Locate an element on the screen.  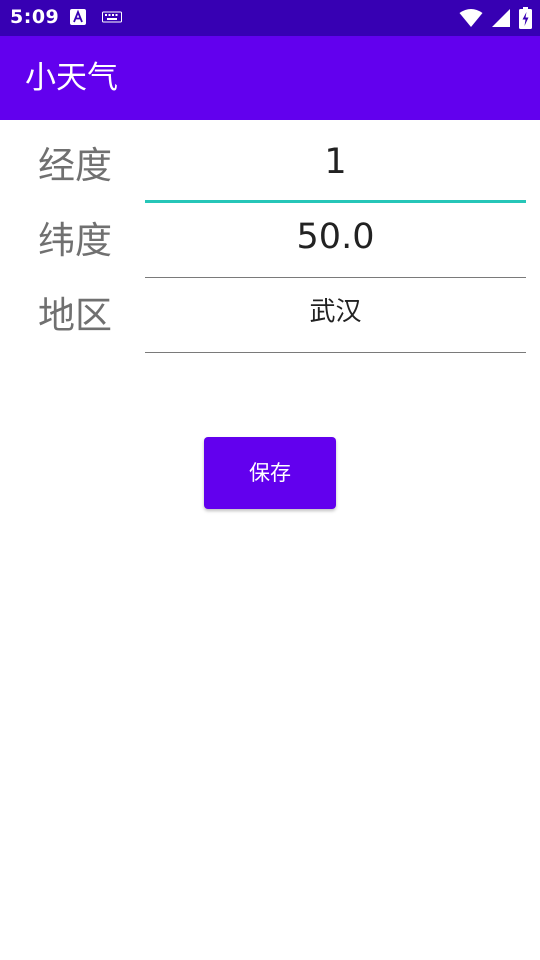
app-bar: 小天气 is located at coordinates (270, 78).